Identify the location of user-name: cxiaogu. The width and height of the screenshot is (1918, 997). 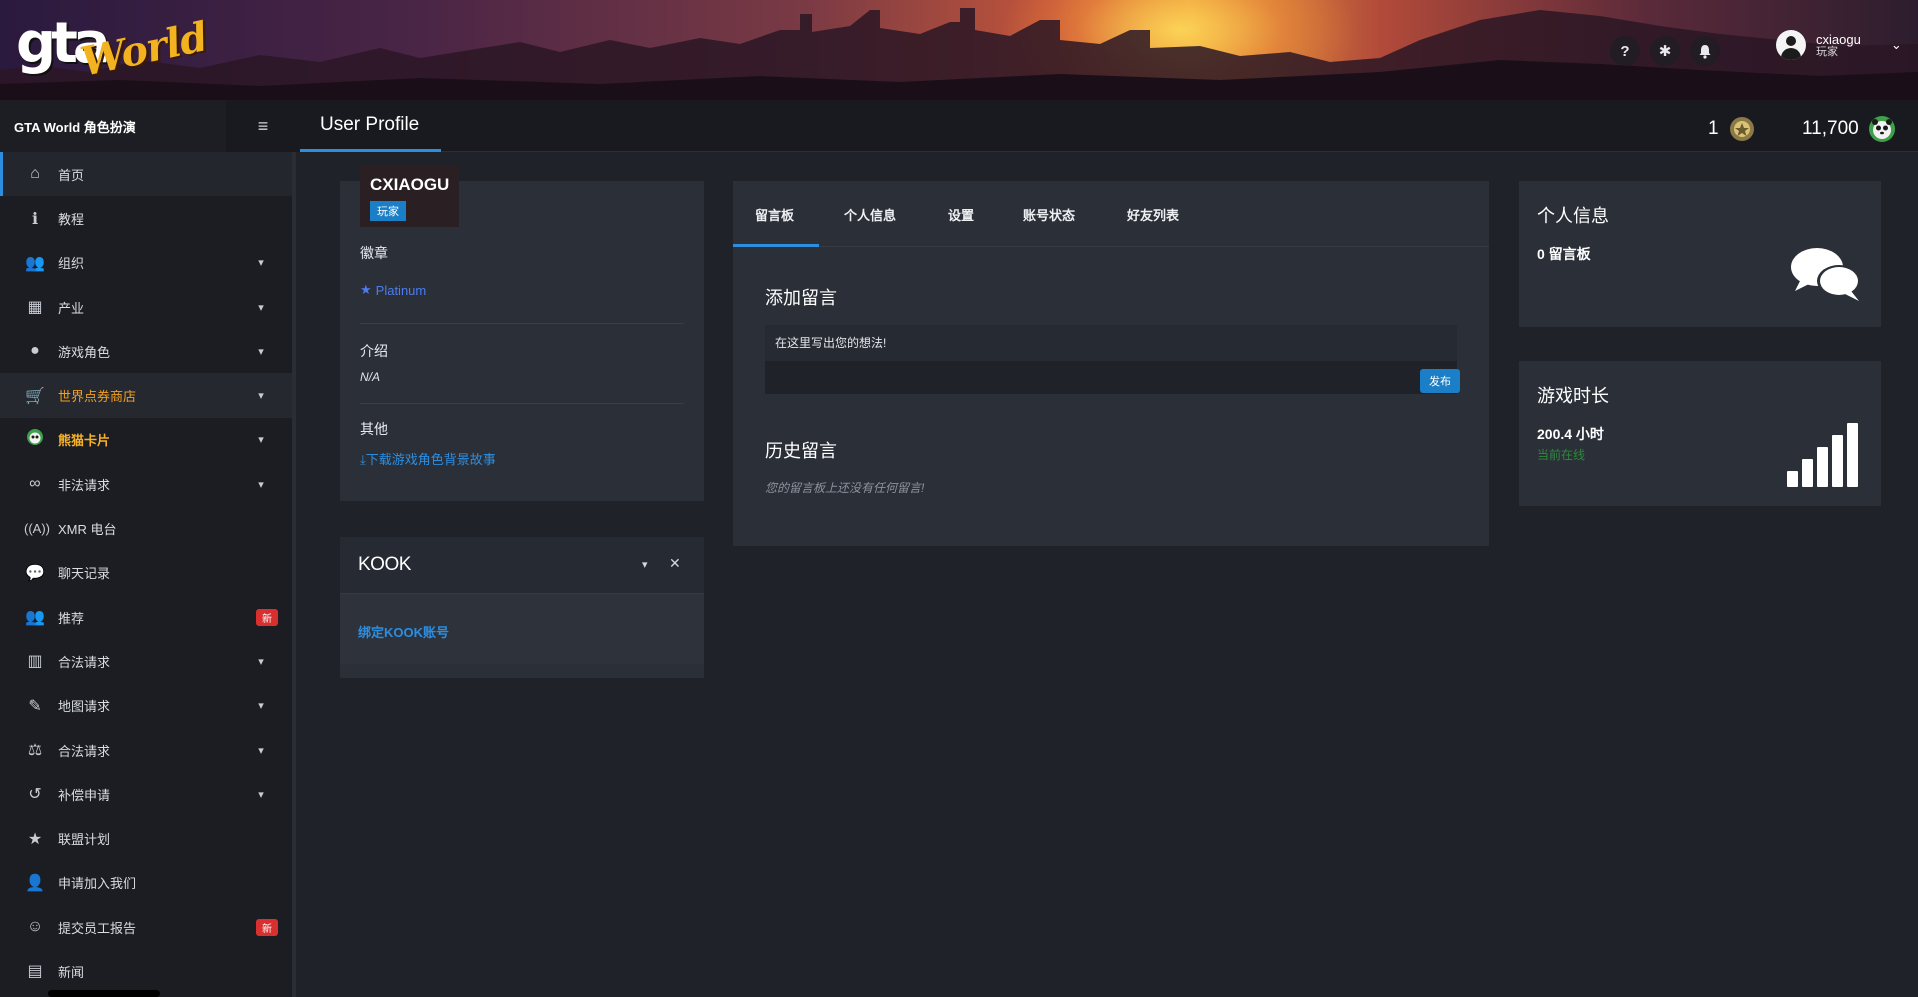
(1838, 39).